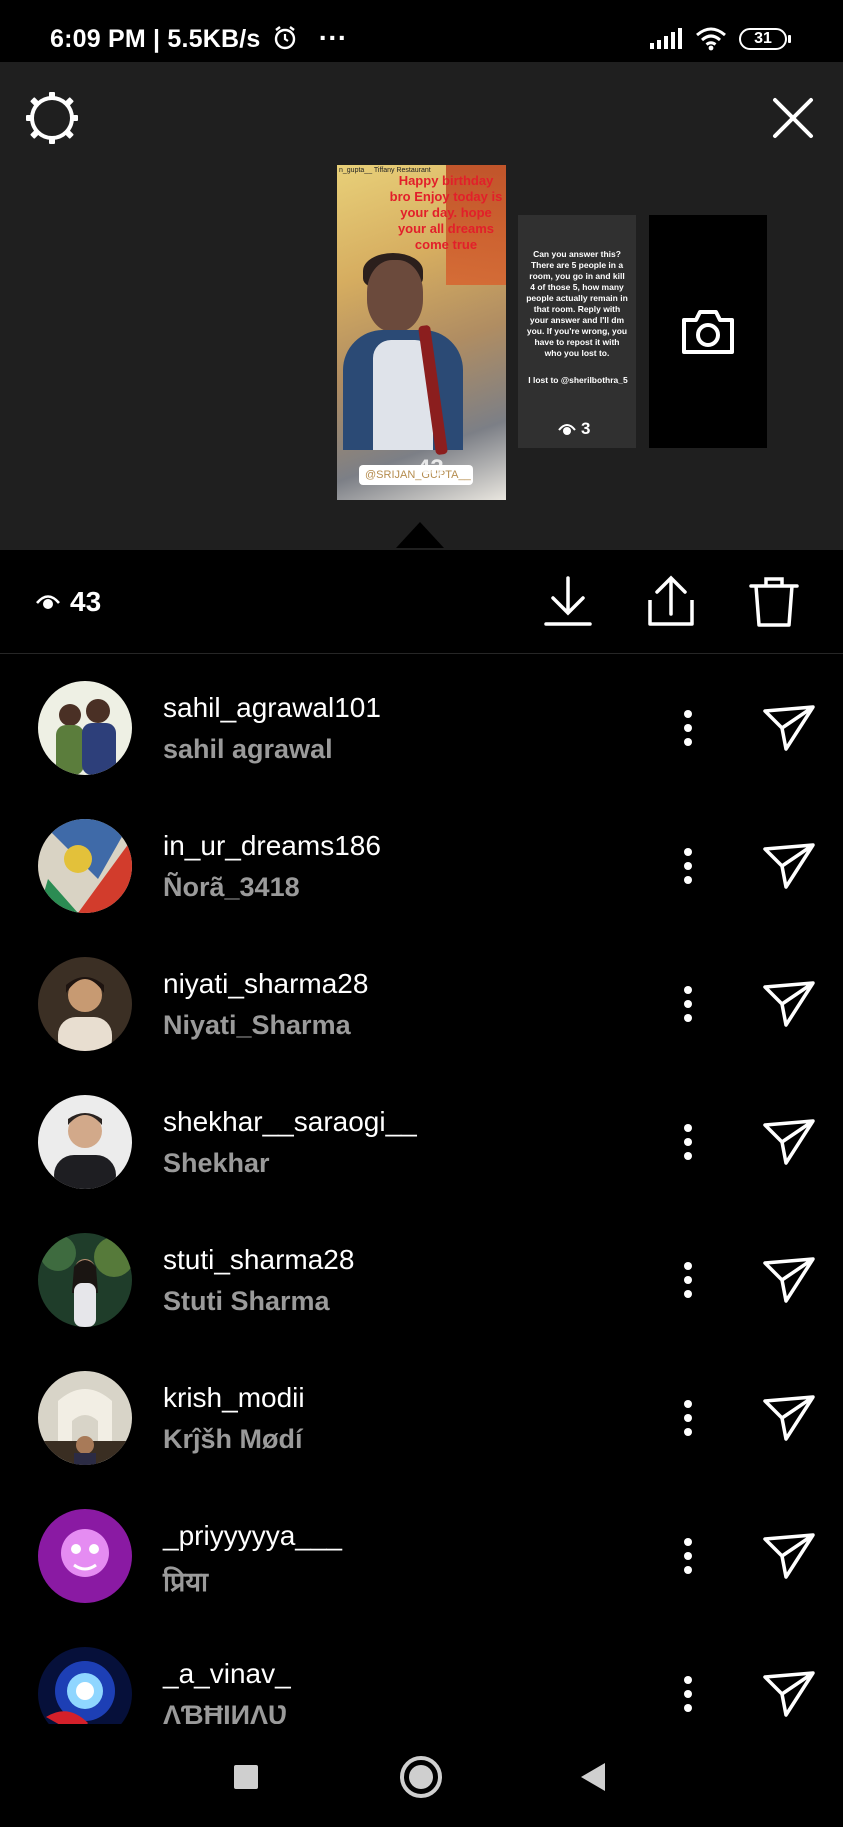 This screenshot has width=843, height=1827. What do you see at coordinates (272, 708) in the screenshot?
I see `viewer-username: sahil_agrawal101` at bounding box center [272, 708].